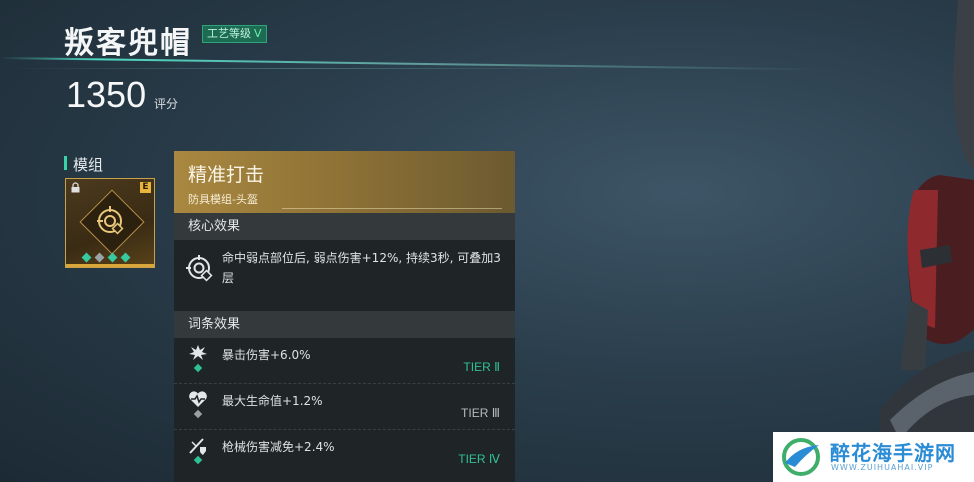 The height and width of the screenshot is (482, 974). Describe the element at coordinates (344, 324) in the screenshot. I see `affix-effect-header: 词条效果` at that location.